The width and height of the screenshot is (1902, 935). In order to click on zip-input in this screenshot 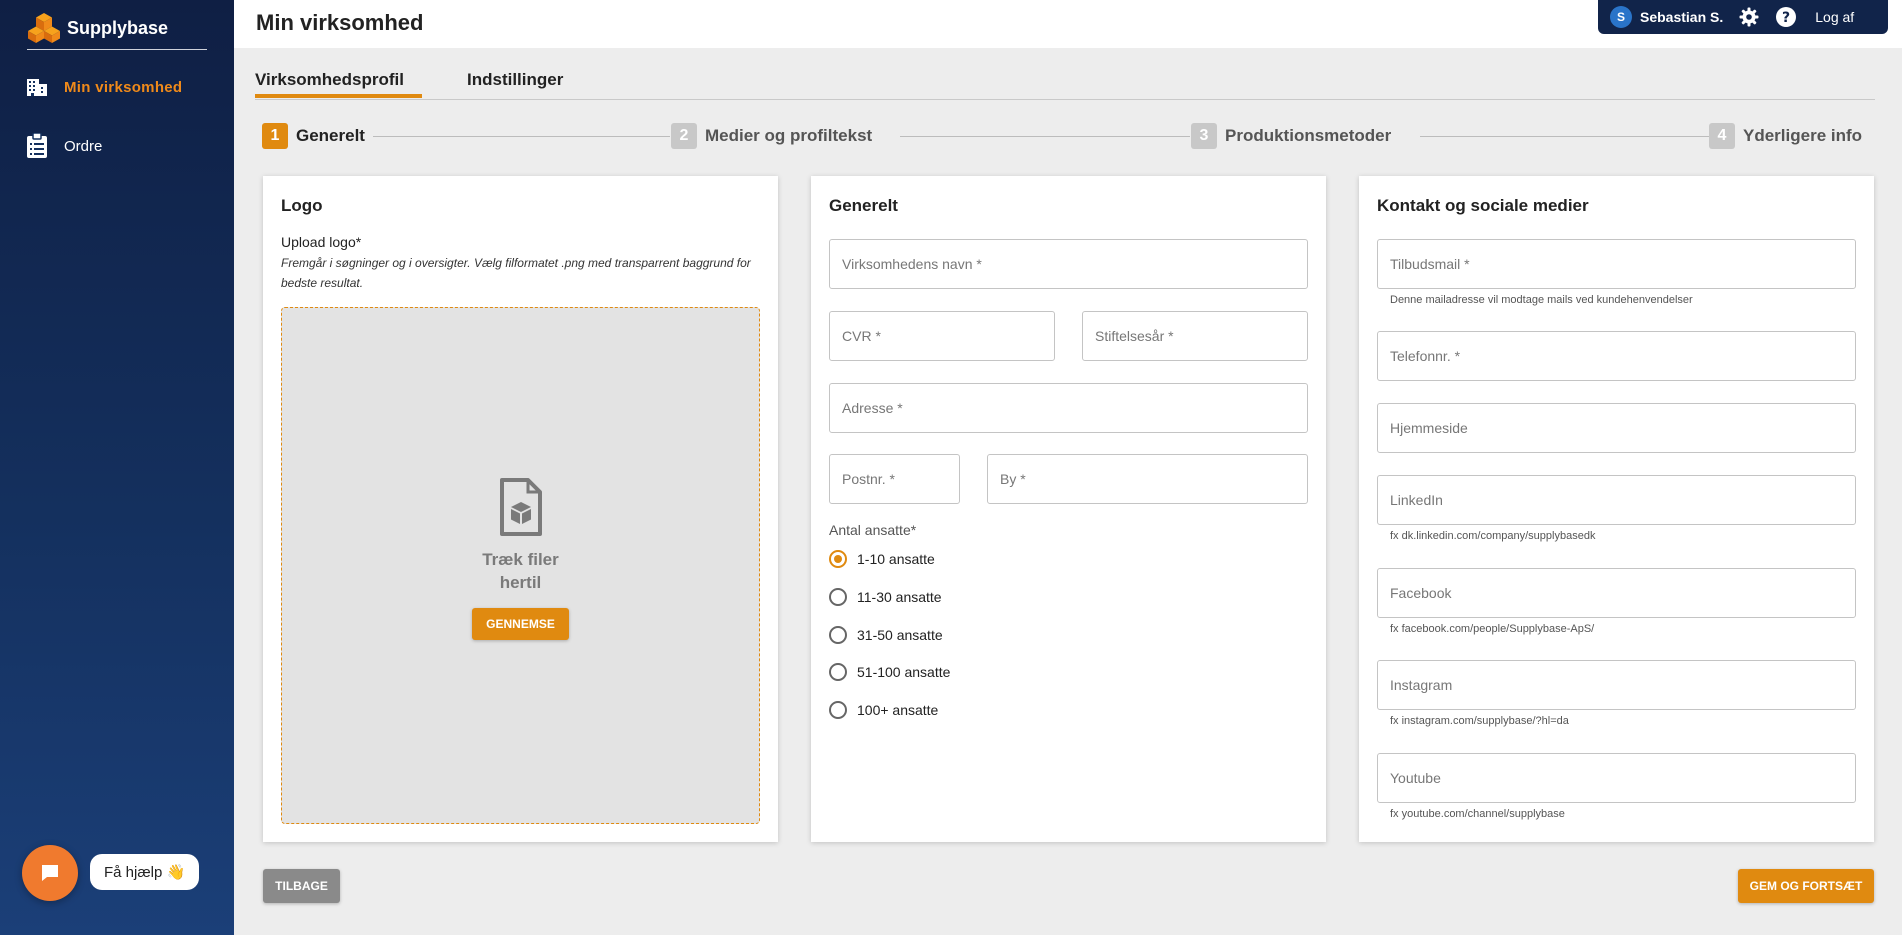, I will do `click(894, 479)`.